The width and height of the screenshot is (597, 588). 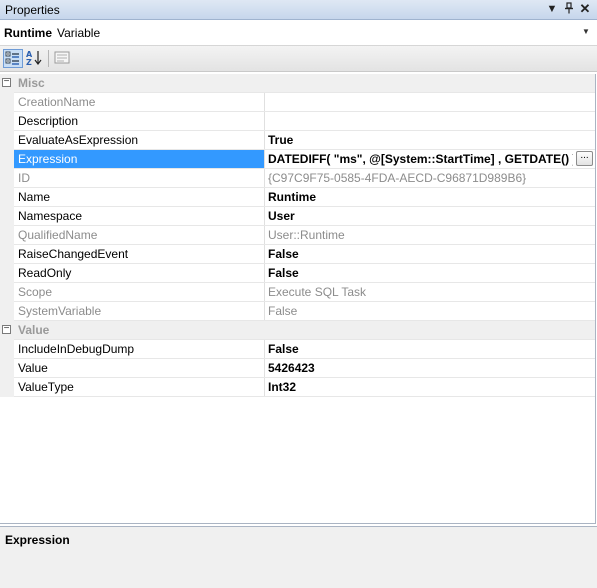 What do you see at coordinates (585, 9) in the screenshot?
I see `close-icon: ✕` at bounding box center [585, 9].